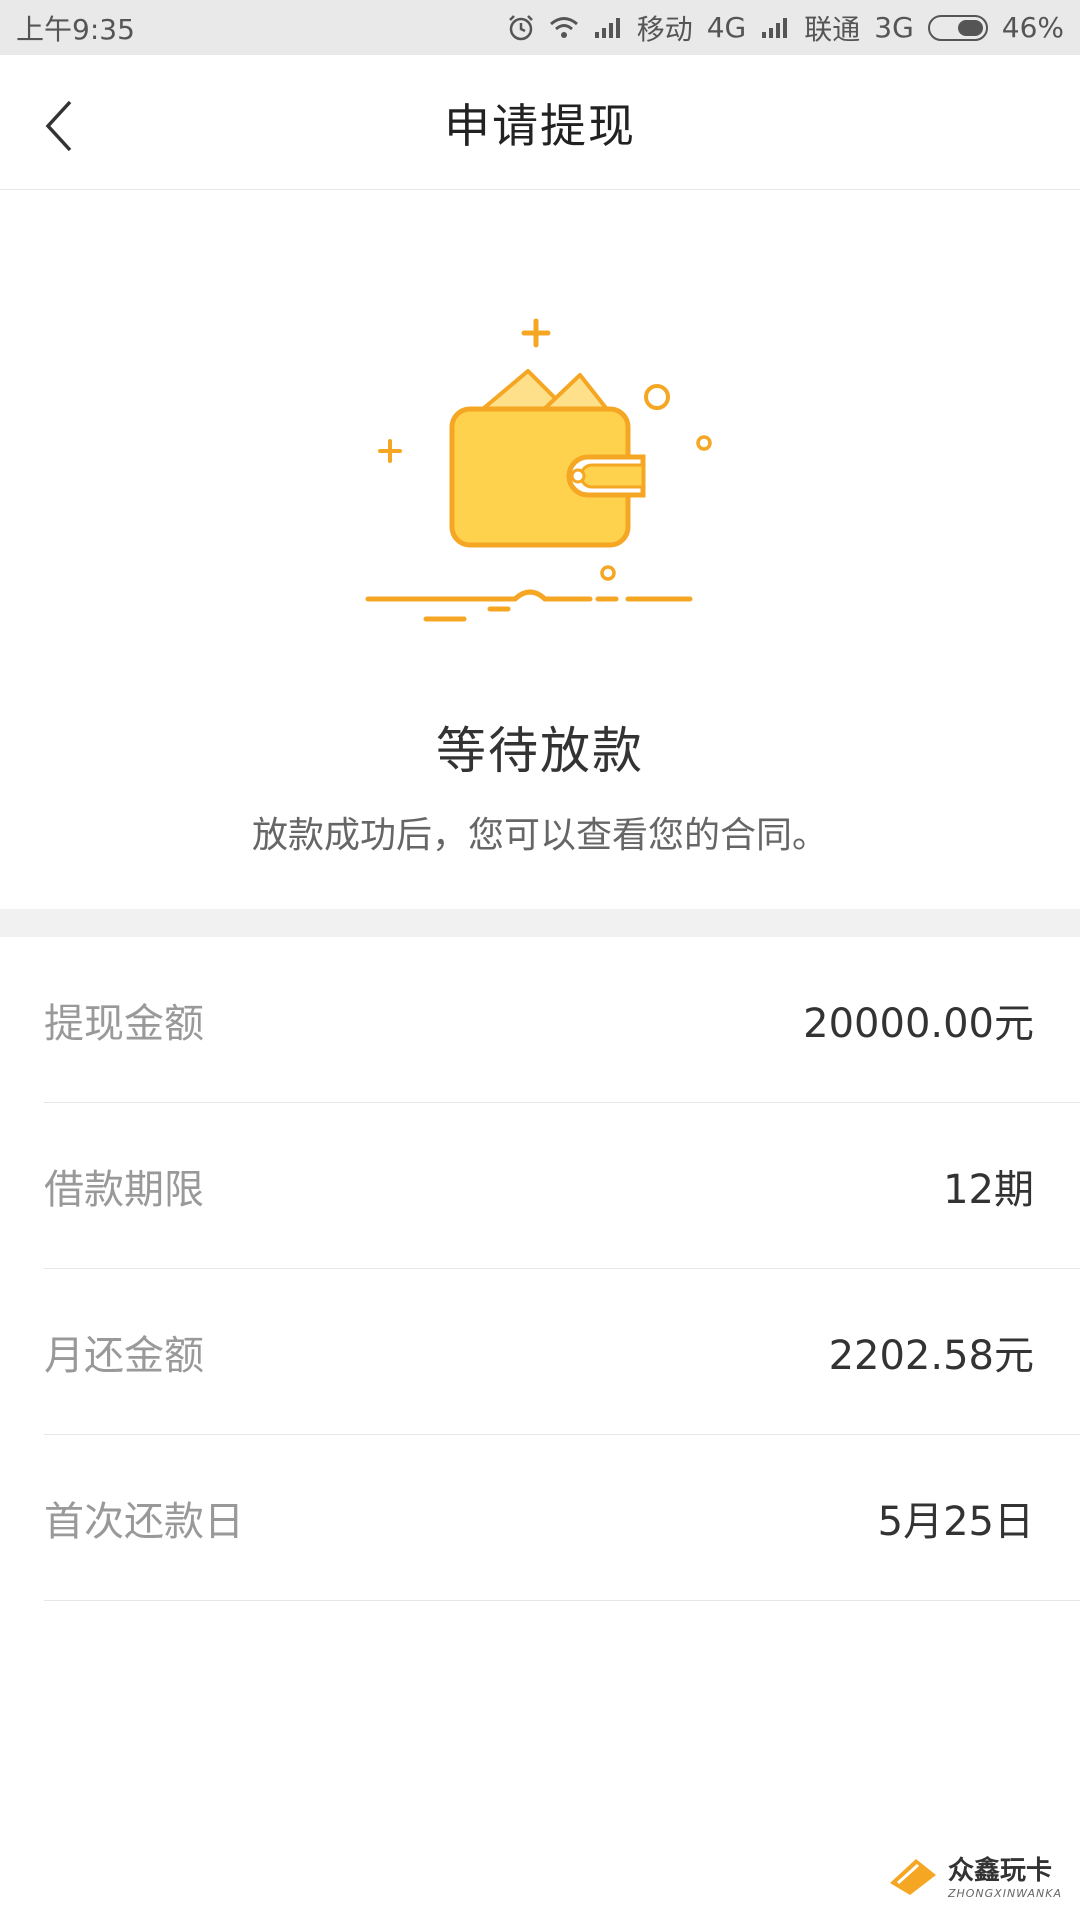  Describe the element at coordinates (664, 29) in the screenshot. I see `carrier-1: 移动` at that location.